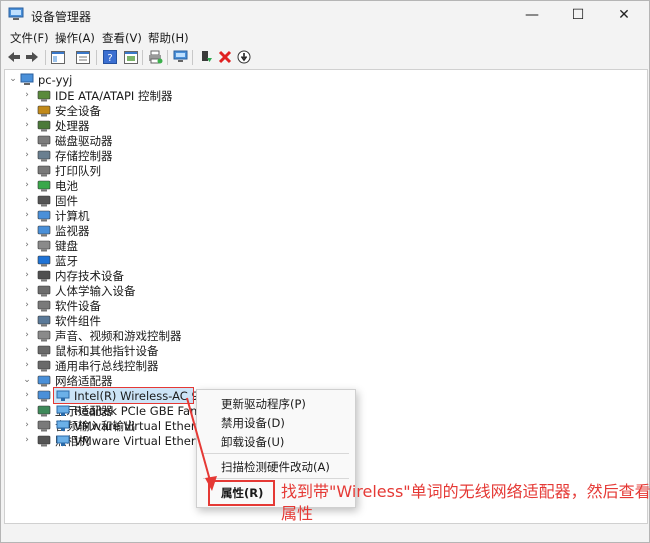 This screenshot has width=650, height=543. I want to click on menu-separator, so click(276, 453).